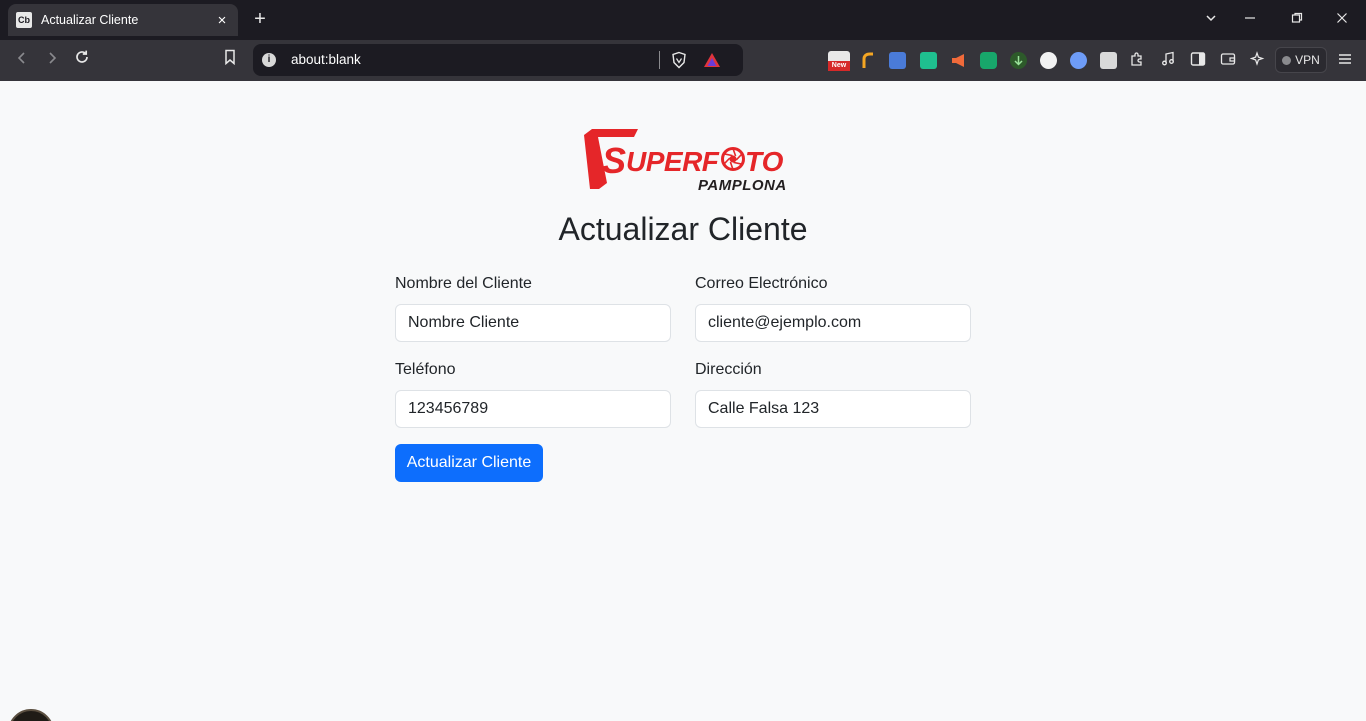 This screenshot has height=721, width=1366. Describe the element at coordinates (988, 60) in the screenshot. I see `extension-chatgpt-icon` at that location.